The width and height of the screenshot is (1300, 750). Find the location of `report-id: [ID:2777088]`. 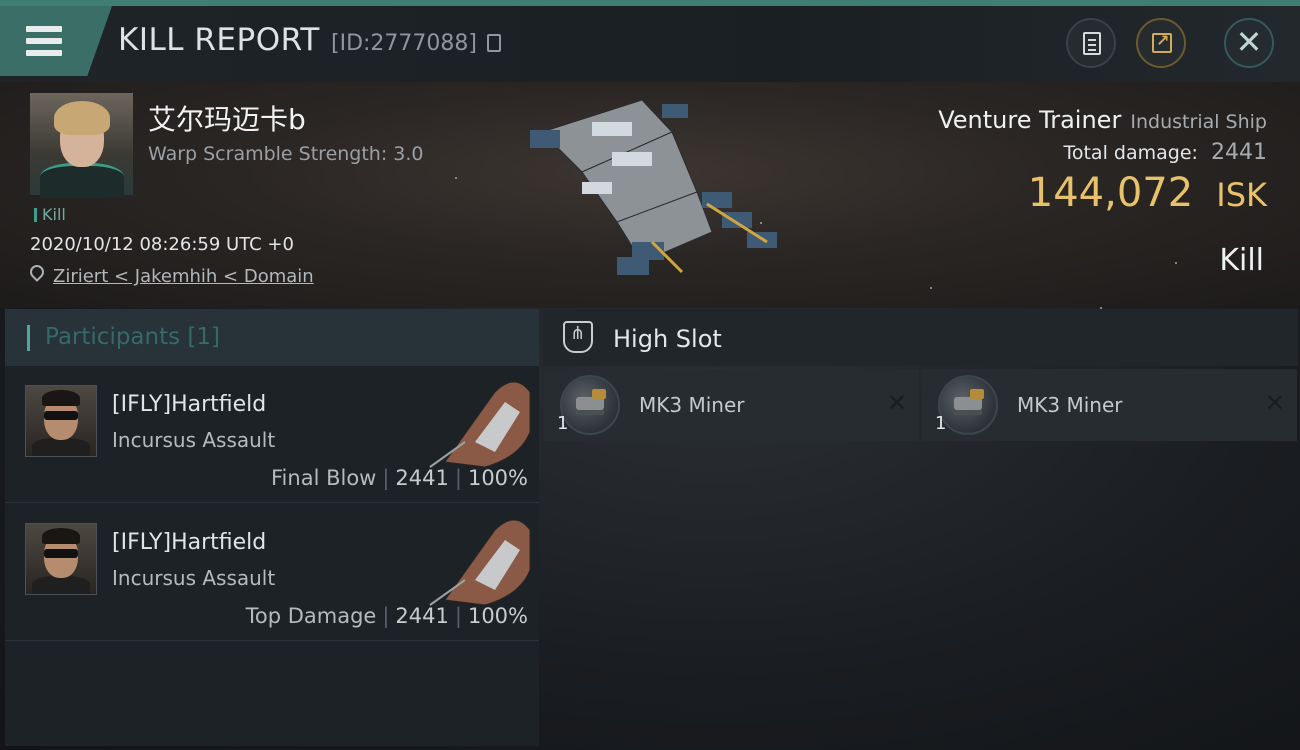

report-id: [ID:2777088] is located at coordinates (404, 43).